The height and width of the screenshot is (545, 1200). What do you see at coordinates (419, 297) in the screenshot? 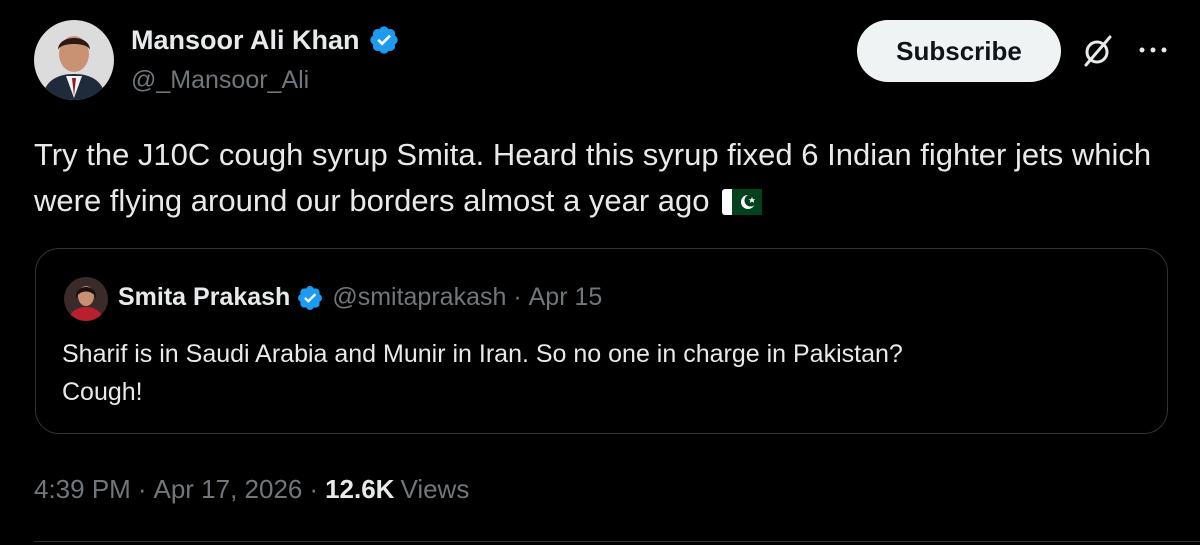
I see `quote-author-handle: @smitaprakash` at bounding box center [419, 297].